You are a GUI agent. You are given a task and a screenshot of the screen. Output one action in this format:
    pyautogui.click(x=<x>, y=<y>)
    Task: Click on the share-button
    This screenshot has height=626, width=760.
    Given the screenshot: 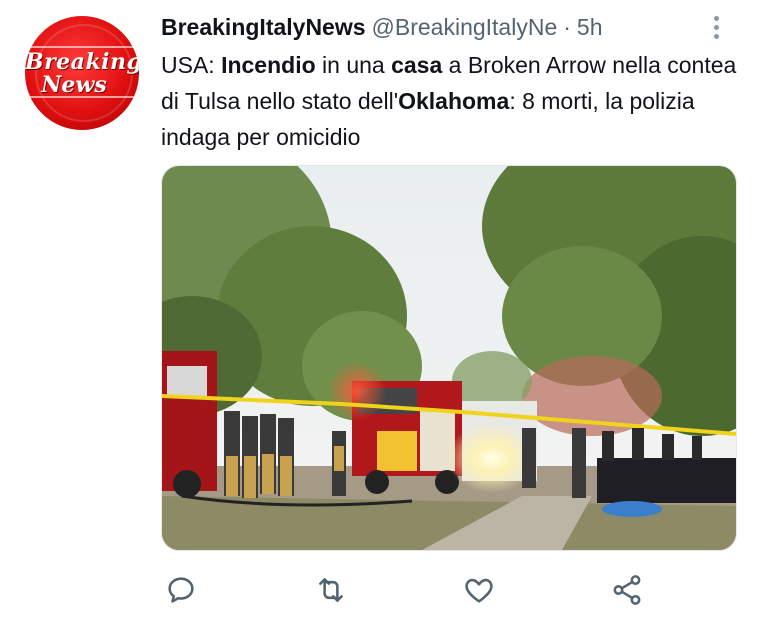 What is the action you would take?
    pyautogui.click(x=627, y=590)
    